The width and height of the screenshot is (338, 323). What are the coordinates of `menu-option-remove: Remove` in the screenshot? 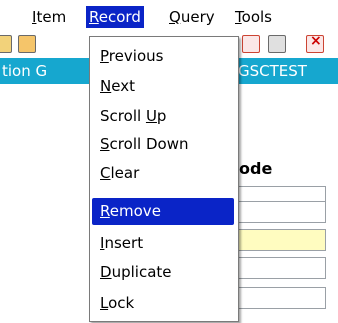 It's located at (163, 211).